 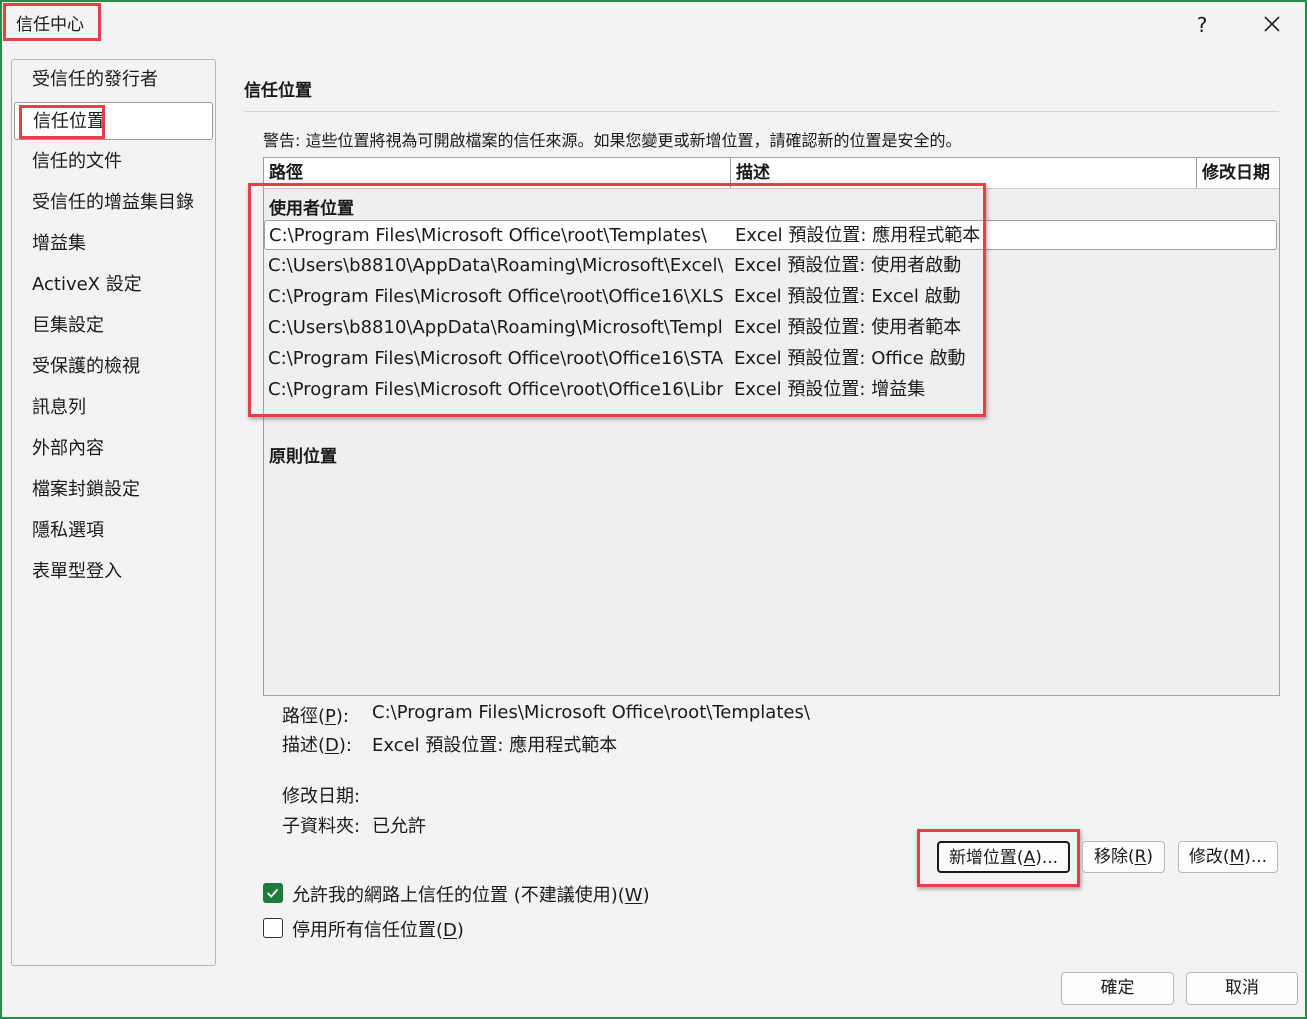 I want to click on remove-button: 移除(R), so click(x=1123, y=857).